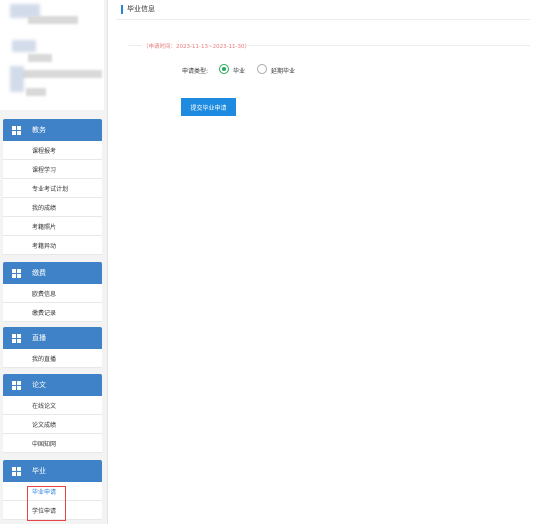 This screenshot has width=533, height=524. What do you see at coordinates (39, 471) in the screenshot?
I see `section-title: 毕业` at bounding box center [39, 471].